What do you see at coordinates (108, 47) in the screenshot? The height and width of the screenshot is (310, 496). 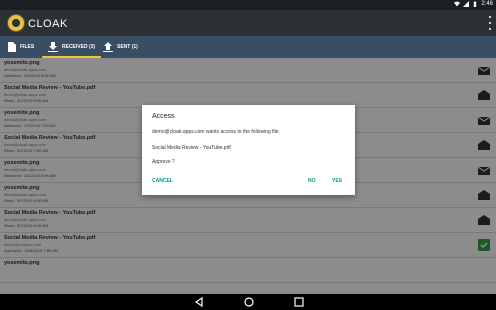 I see `upload-icon` at bounding box center [108, 47].